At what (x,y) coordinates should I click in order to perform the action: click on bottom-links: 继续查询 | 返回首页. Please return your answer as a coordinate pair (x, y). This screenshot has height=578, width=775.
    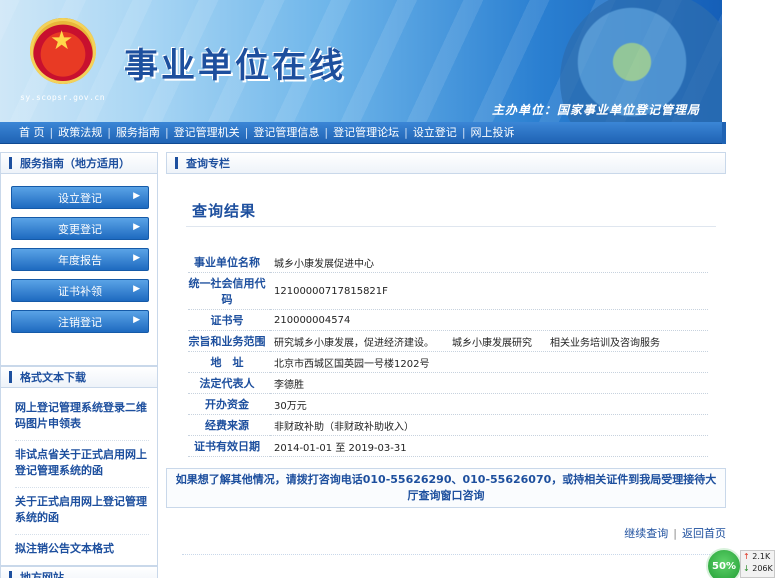
    Looking at the image, I should click on (675, 533).